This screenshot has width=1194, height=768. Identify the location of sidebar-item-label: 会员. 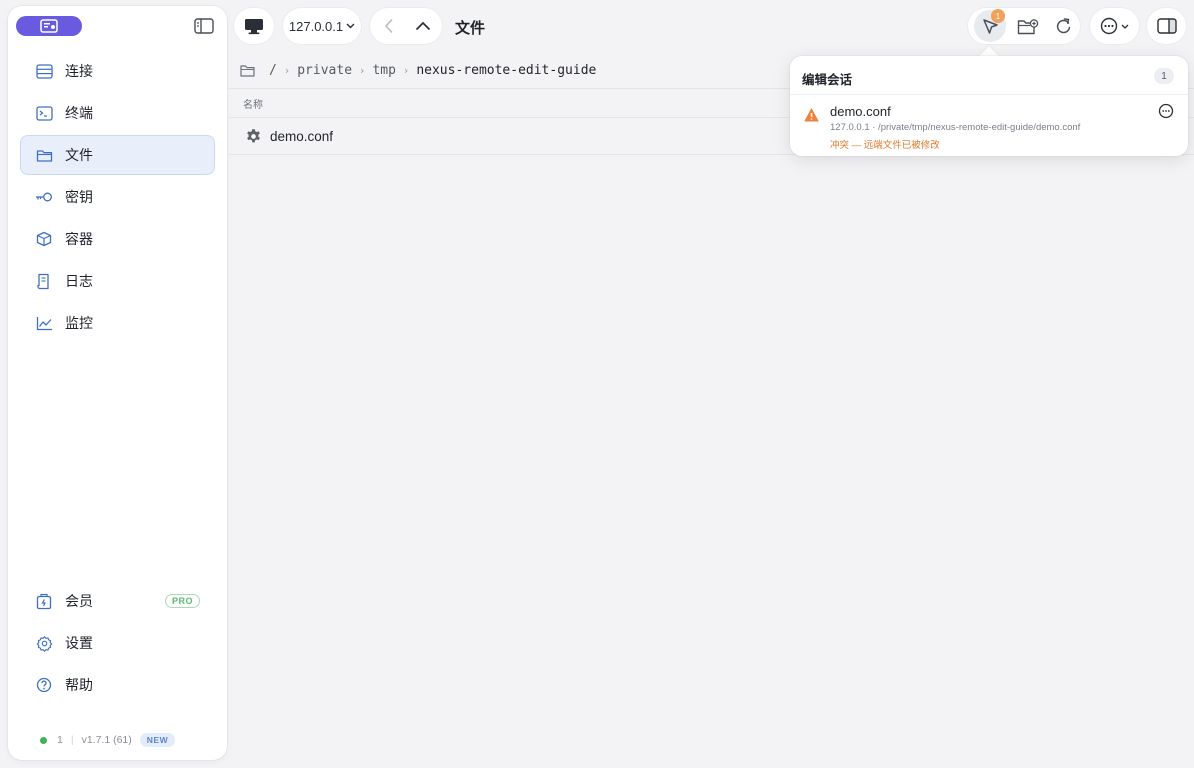
(79, 601).